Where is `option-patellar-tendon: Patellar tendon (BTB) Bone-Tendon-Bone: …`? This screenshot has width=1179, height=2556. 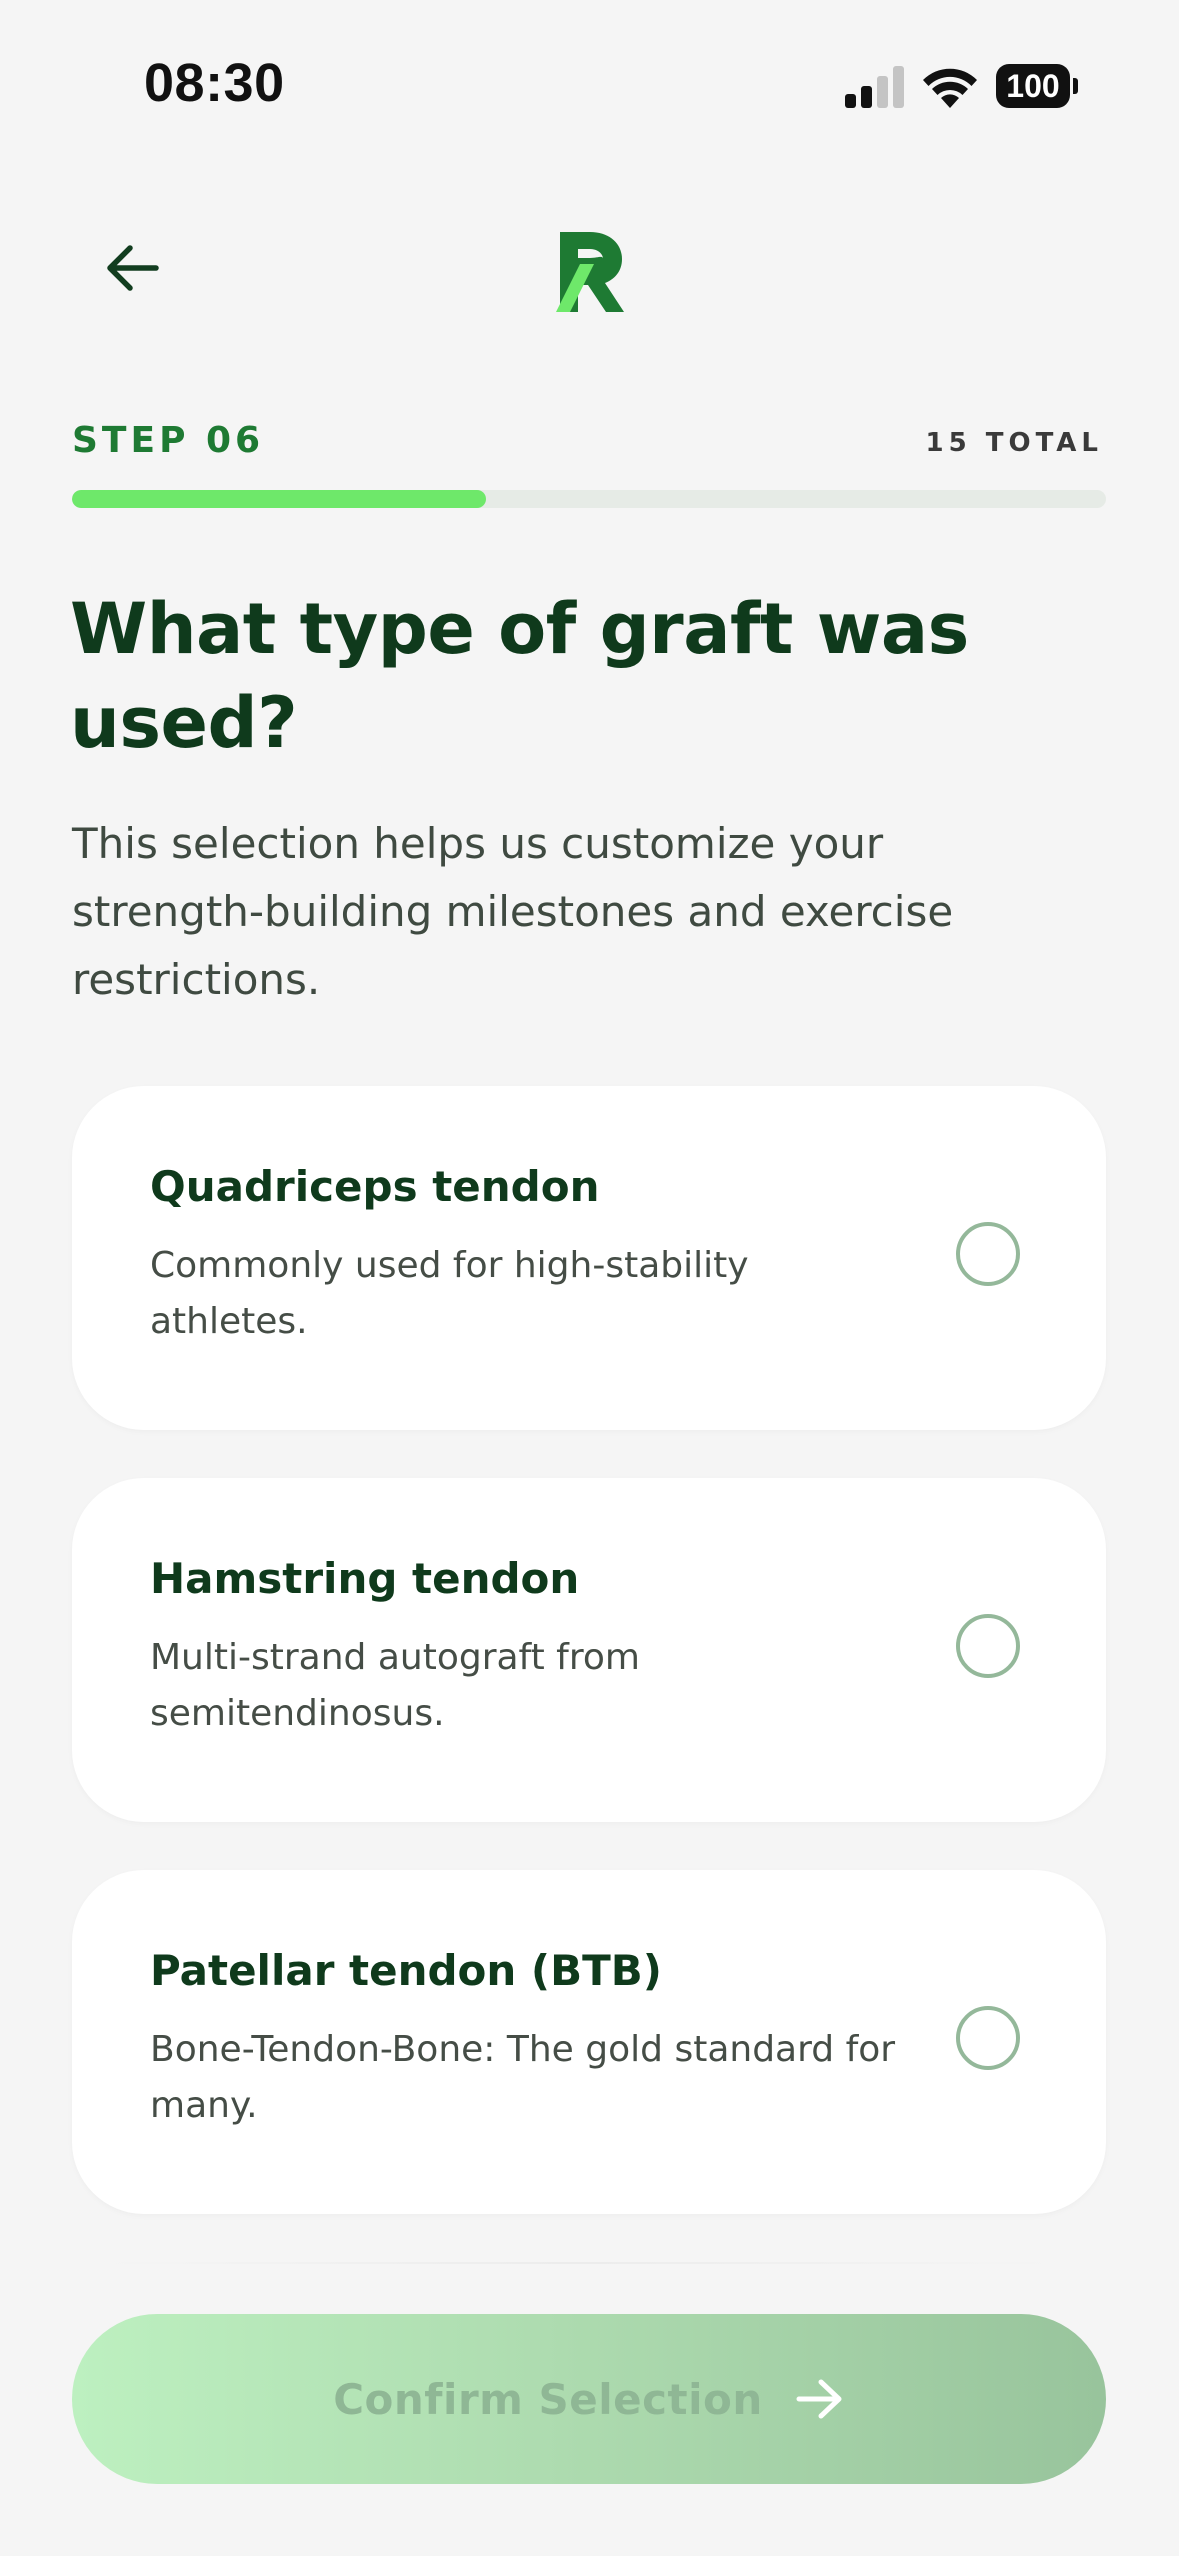
option-patellar-tendon: Patellar tendon (BTB) Bone-Tendon-Bone: … is located at coordinates (589, 2042).